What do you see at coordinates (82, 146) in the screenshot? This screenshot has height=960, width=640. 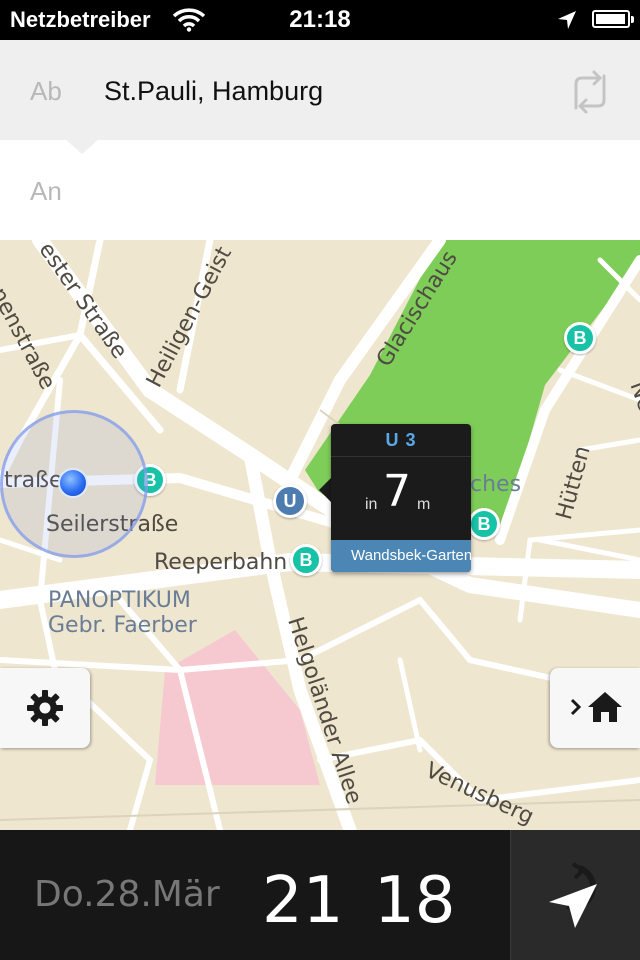 I see `field-notch` at bounding box center [82, 146].